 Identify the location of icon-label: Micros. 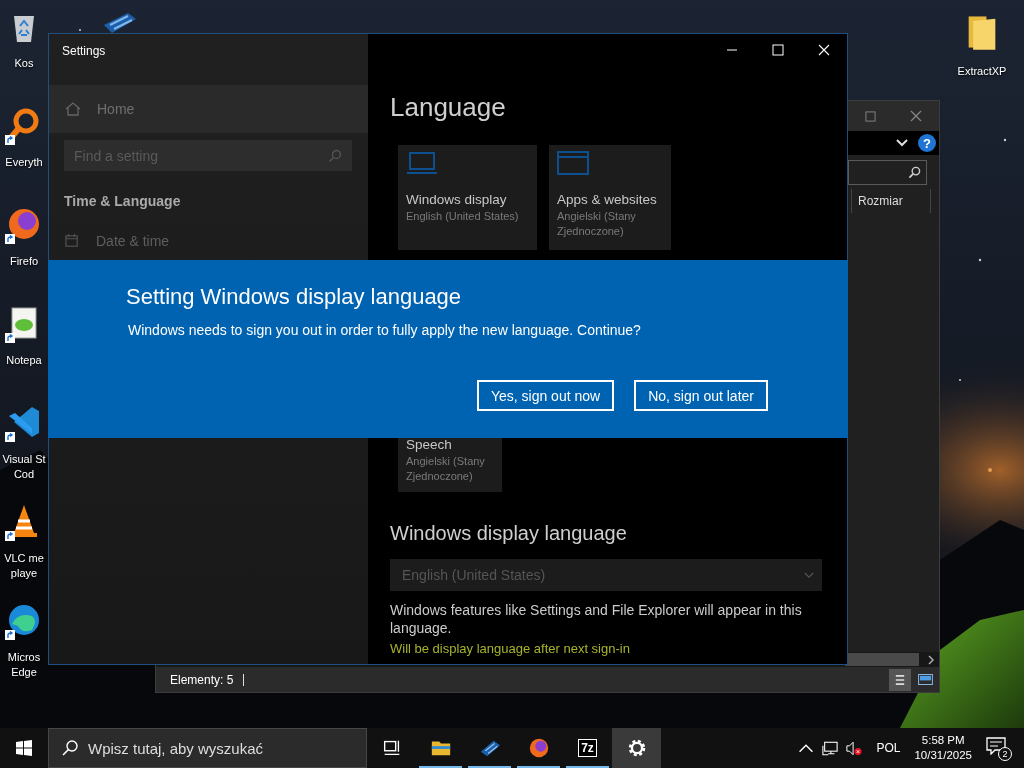
(24, 657).